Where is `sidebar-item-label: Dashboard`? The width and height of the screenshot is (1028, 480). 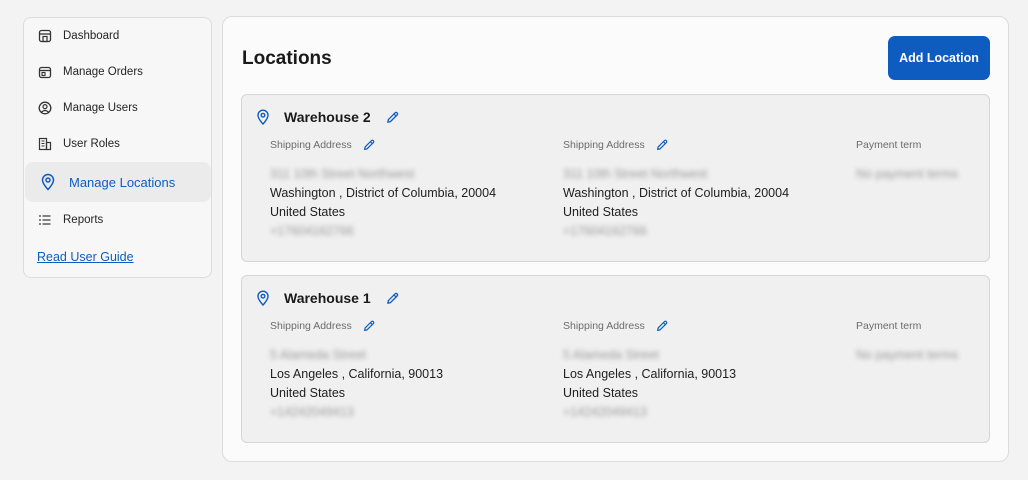
sidebar-item-label: Dashboard is located at coordinates (91, 36).